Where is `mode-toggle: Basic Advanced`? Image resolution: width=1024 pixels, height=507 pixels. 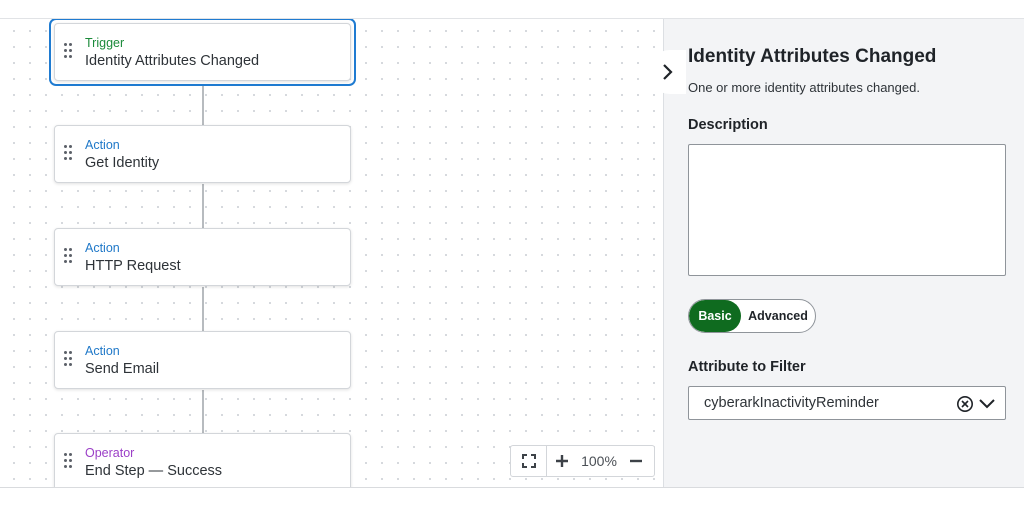 mode-toggle: Basic Advanced is located at coordinates (752, 316).